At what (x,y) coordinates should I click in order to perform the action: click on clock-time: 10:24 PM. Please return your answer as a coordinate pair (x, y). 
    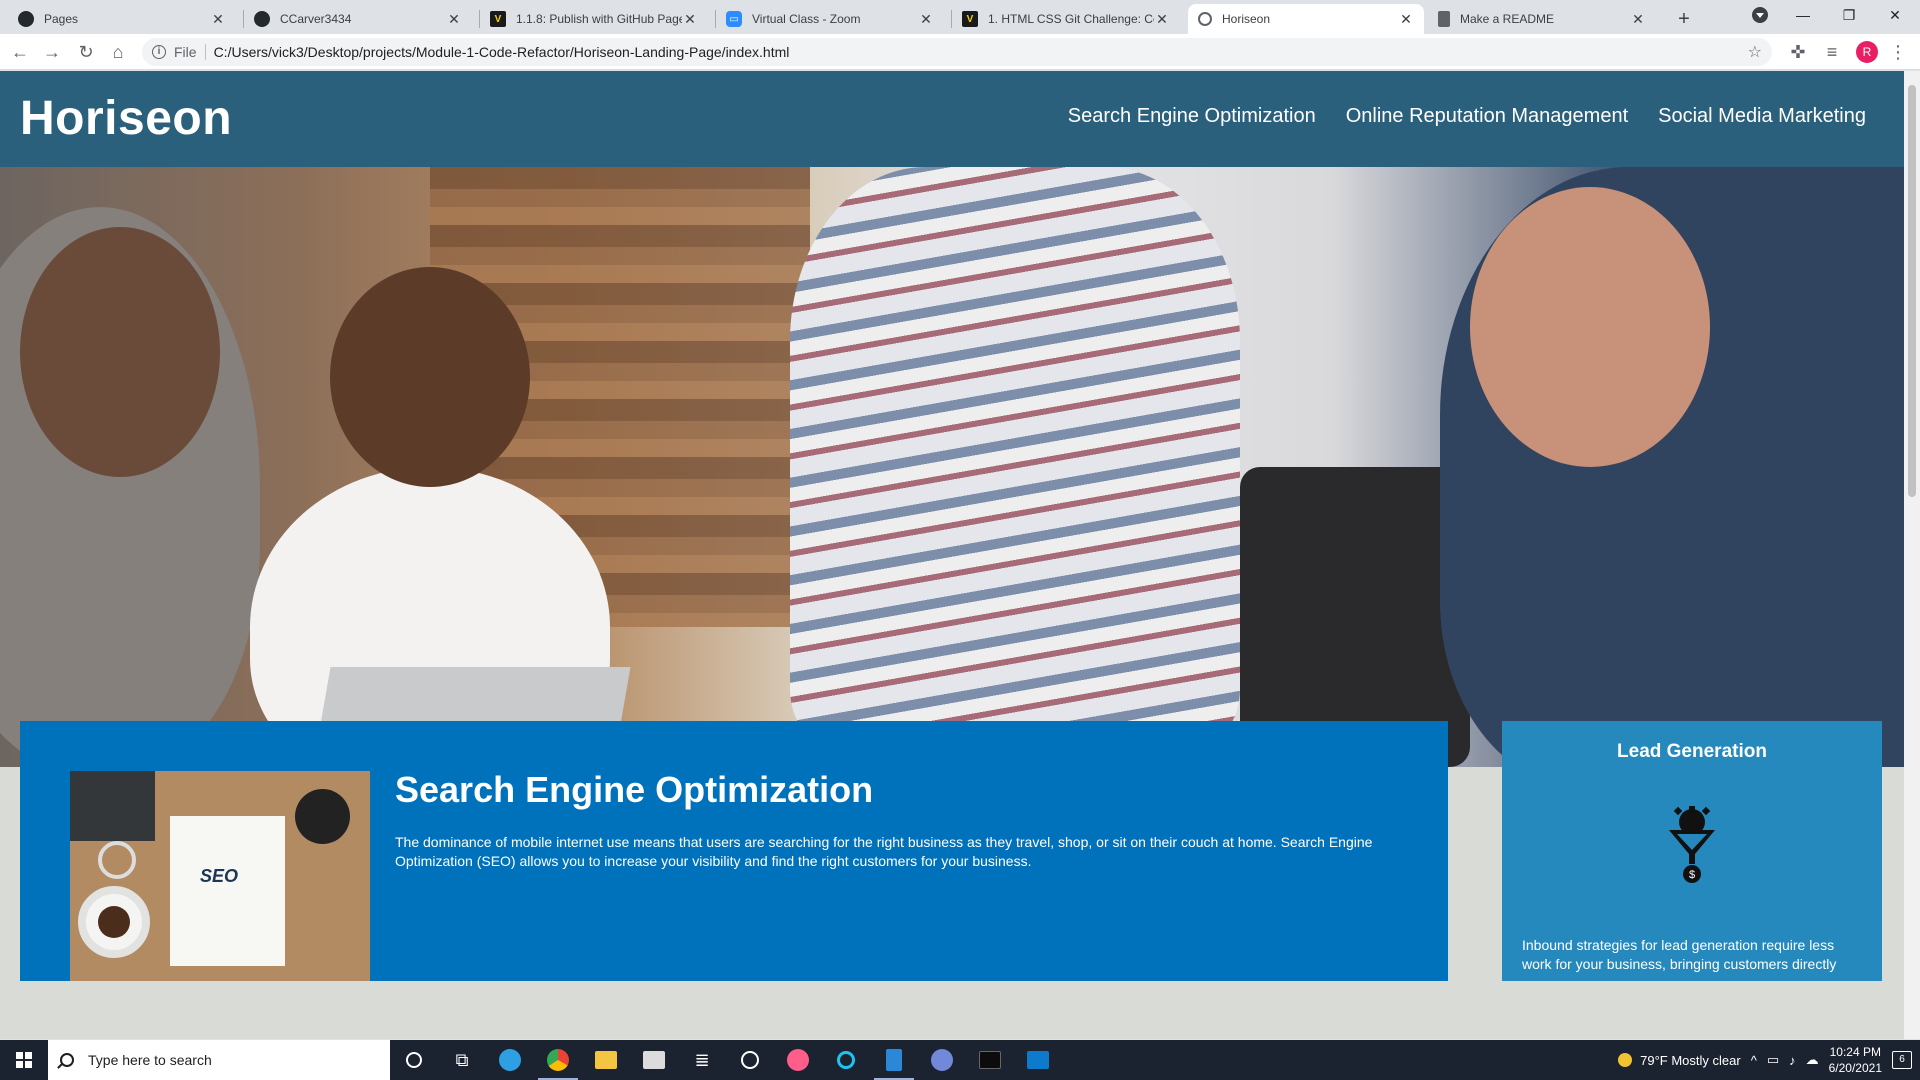
    Looking at the image, I should click on (1855, 1052).